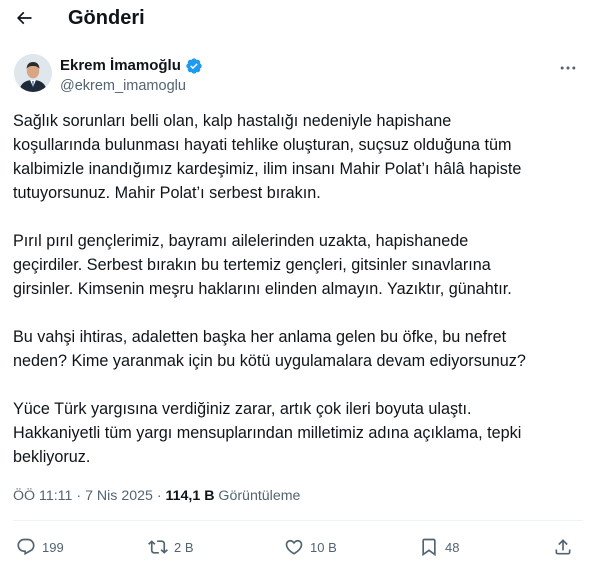 The height and width of the screenshot is (569, 596). I want to click on post-author: Ekrem İmamoğlu @ekrem_imamoglu, so click(298, 76).